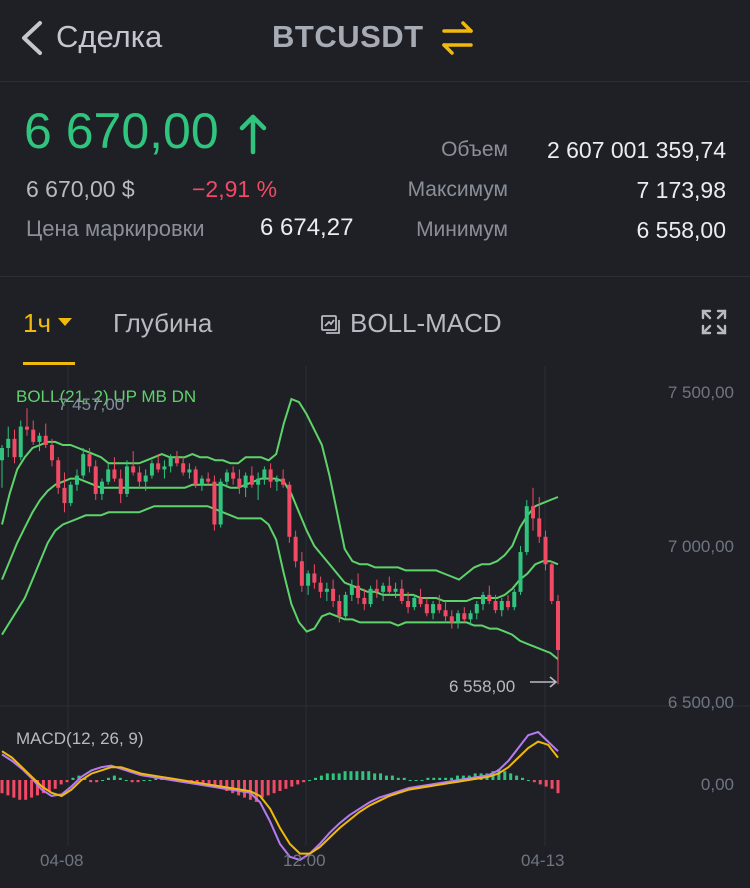  Describe the element at coordinates (681, 190) in the screenshot. I see `high-value: 7 173,98` at that location.